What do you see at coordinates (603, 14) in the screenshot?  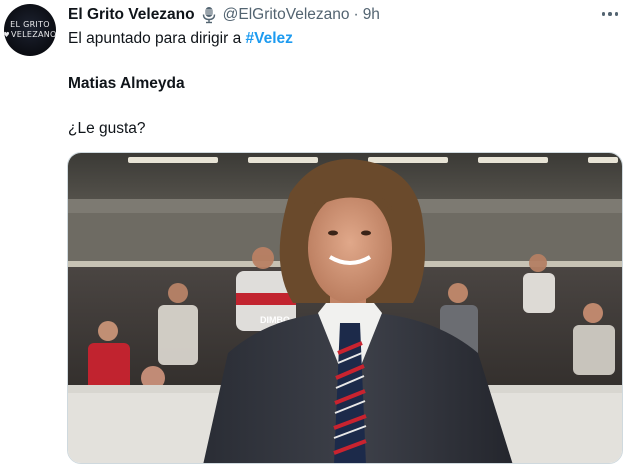 I see `more-horizontal-icon` at bounding box center [603, 14].